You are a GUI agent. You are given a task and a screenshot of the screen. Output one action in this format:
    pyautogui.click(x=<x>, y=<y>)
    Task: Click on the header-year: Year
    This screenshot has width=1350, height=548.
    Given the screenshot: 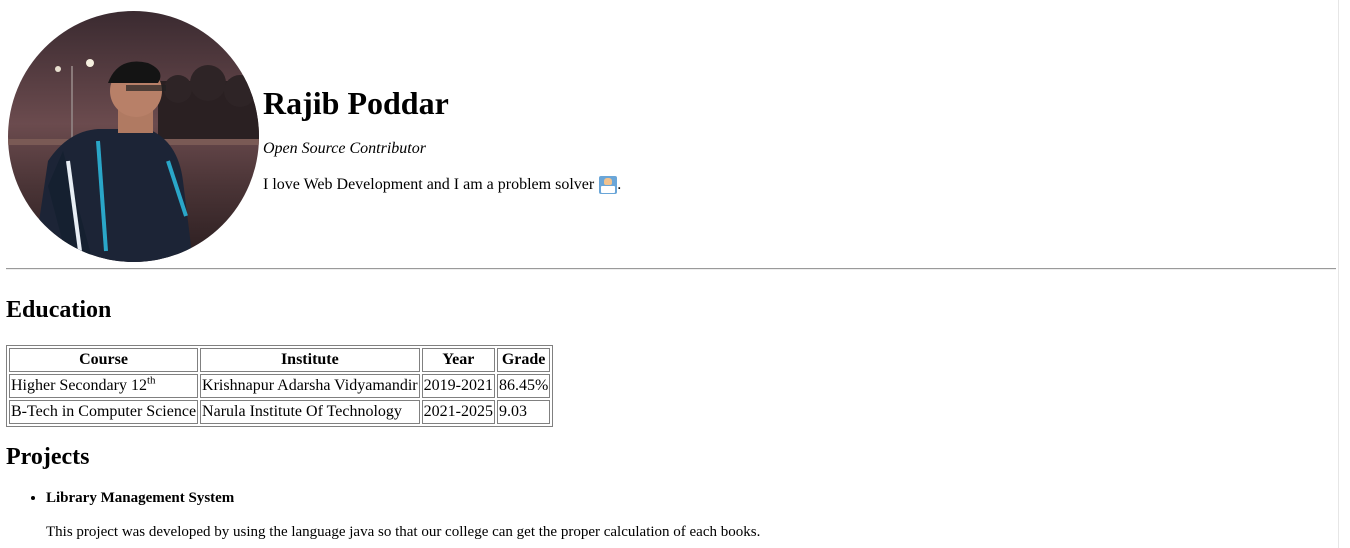 What is the action you would take?
    pyautogui.click(x=458, y=360)
    